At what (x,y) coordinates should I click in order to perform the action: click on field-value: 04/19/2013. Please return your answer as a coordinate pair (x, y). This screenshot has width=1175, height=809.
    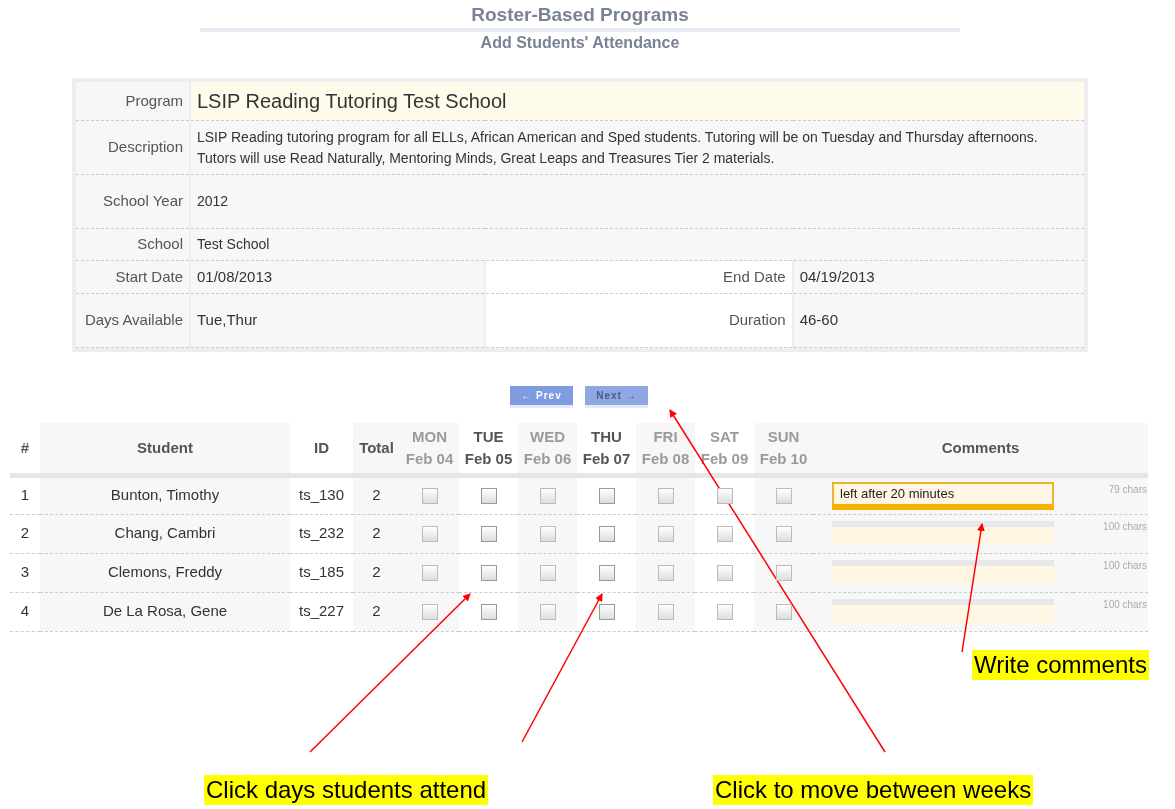
    Looking at the image, I should click on (938, 277).